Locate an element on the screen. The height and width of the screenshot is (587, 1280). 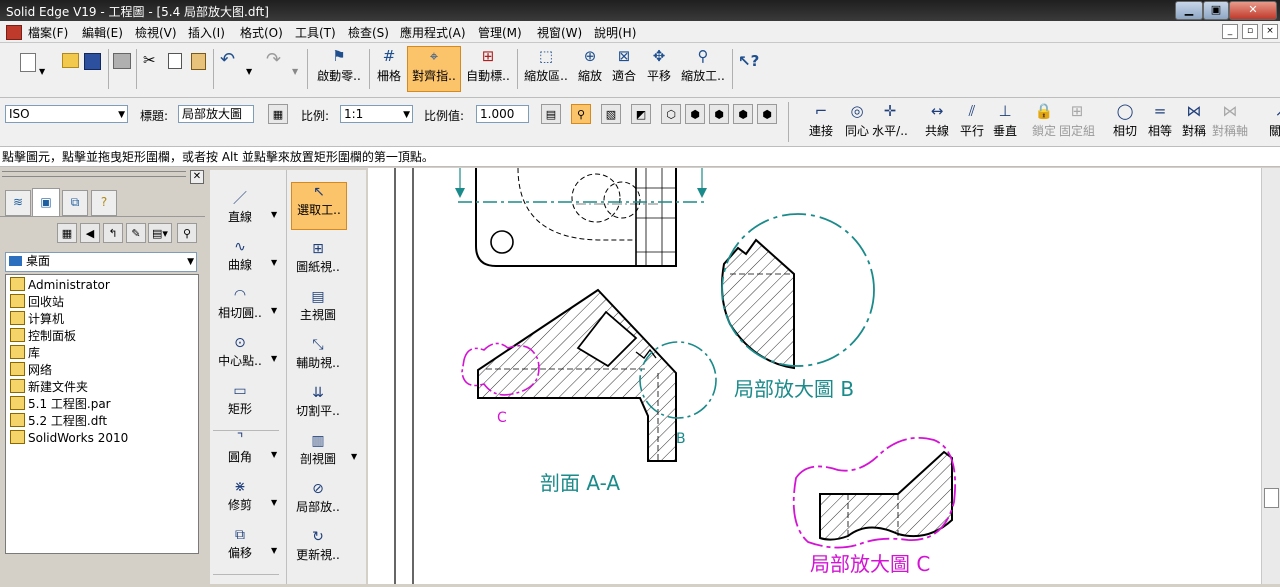
relation-relation-button: ↗ 關聯 is located at coordinates (1269, 122).